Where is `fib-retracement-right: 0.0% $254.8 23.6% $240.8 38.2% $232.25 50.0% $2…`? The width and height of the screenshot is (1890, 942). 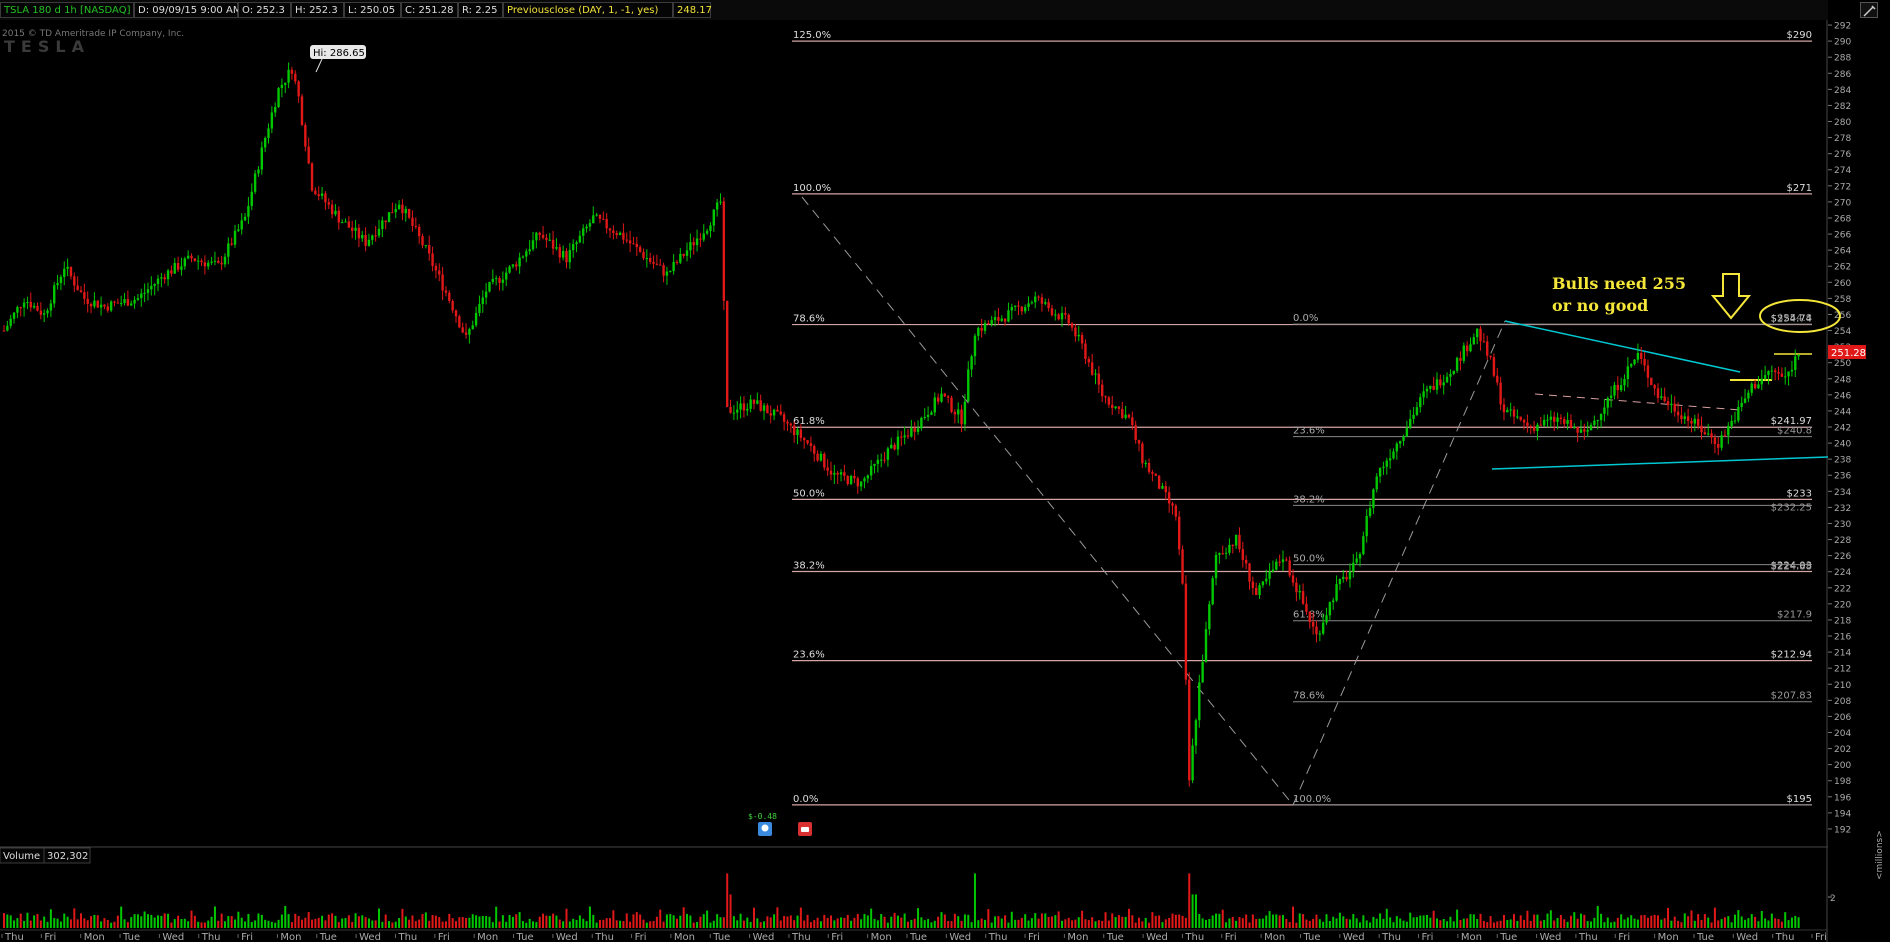
fib-retracement-right: 0.0% $254.8 23.6% $240.8 38.2% $232.25 50.0% $2… is located at coordinates (1552, 559).